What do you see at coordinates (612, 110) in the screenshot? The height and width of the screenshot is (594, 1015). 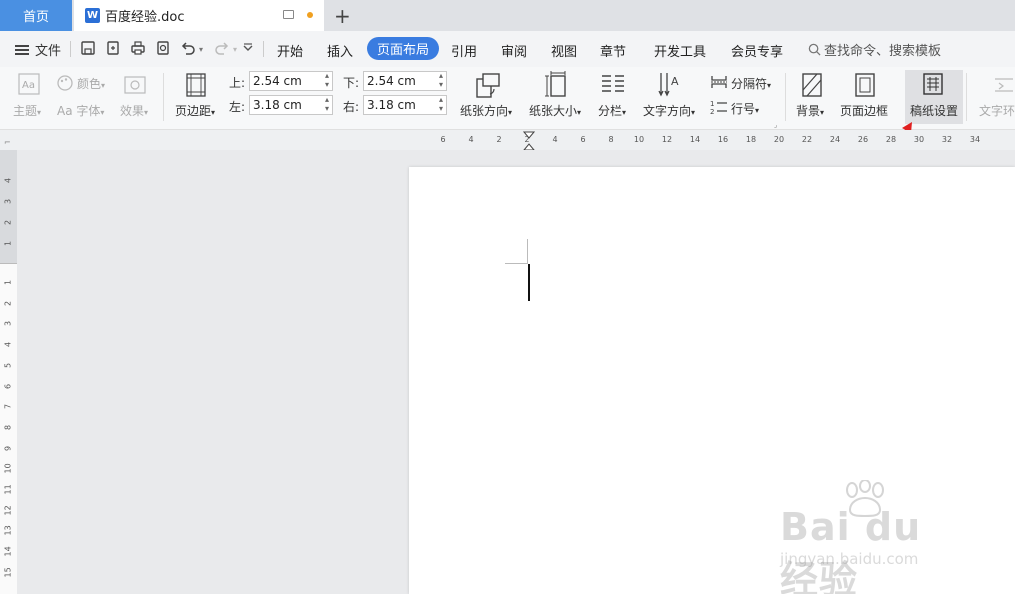 I see `columns-button: 分栏▾` at bounding box center [612, 110].